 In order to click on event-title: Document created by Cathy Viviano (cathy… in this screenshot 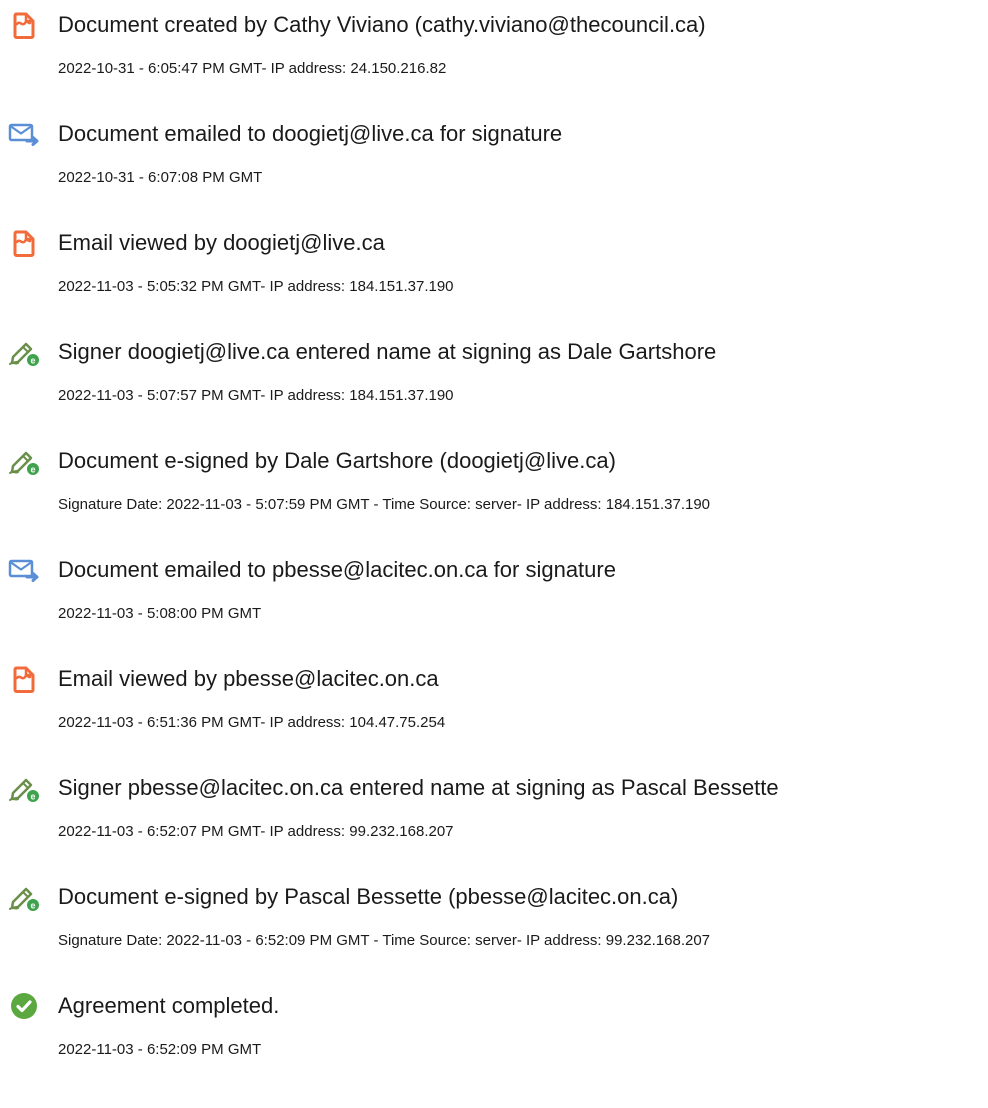, I will do `click(382, 24)`.